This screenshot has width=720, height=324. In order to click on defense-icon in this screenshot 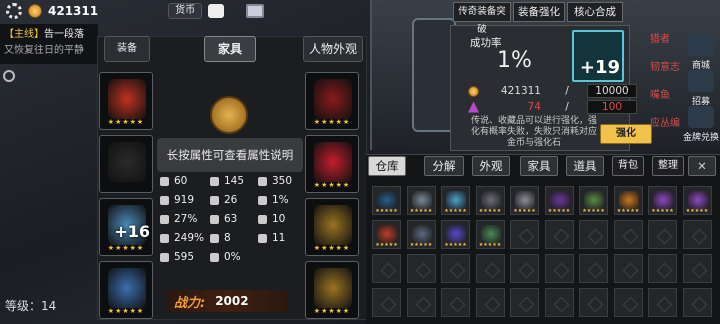, I will do `click(214, 238)`.